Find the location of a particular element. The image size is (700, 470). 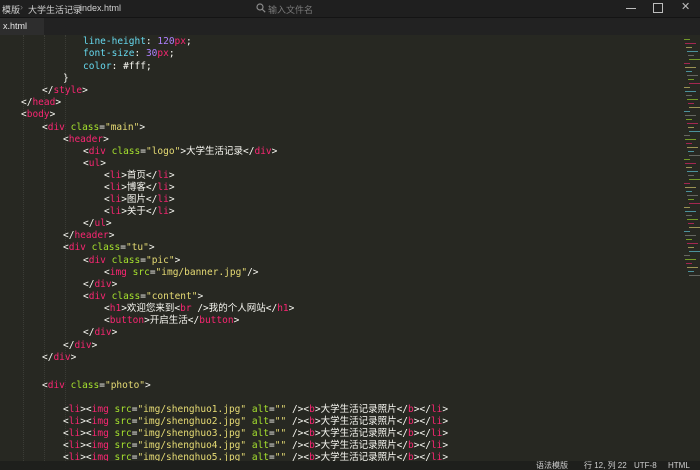

code-token: body is located at coordinates (38, 114).